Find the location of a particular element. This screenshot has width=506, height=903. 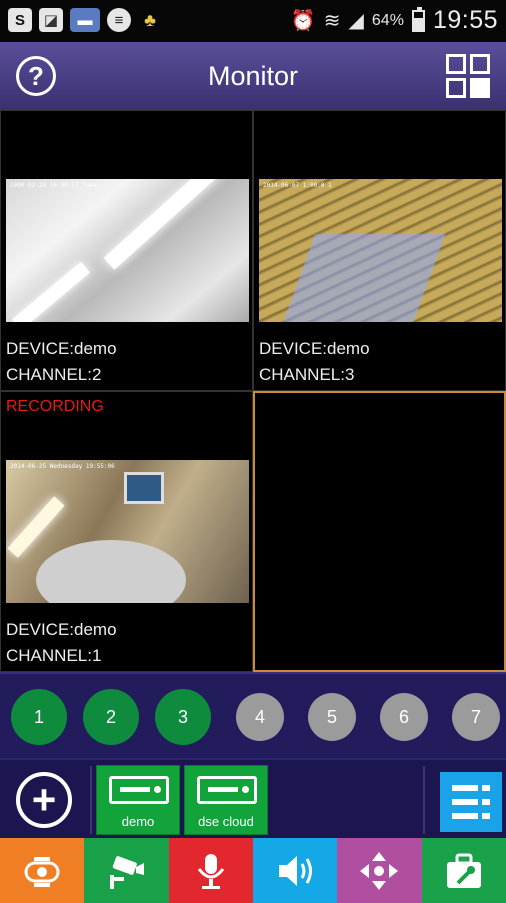

settings-button is located at coordinates (463, 870).